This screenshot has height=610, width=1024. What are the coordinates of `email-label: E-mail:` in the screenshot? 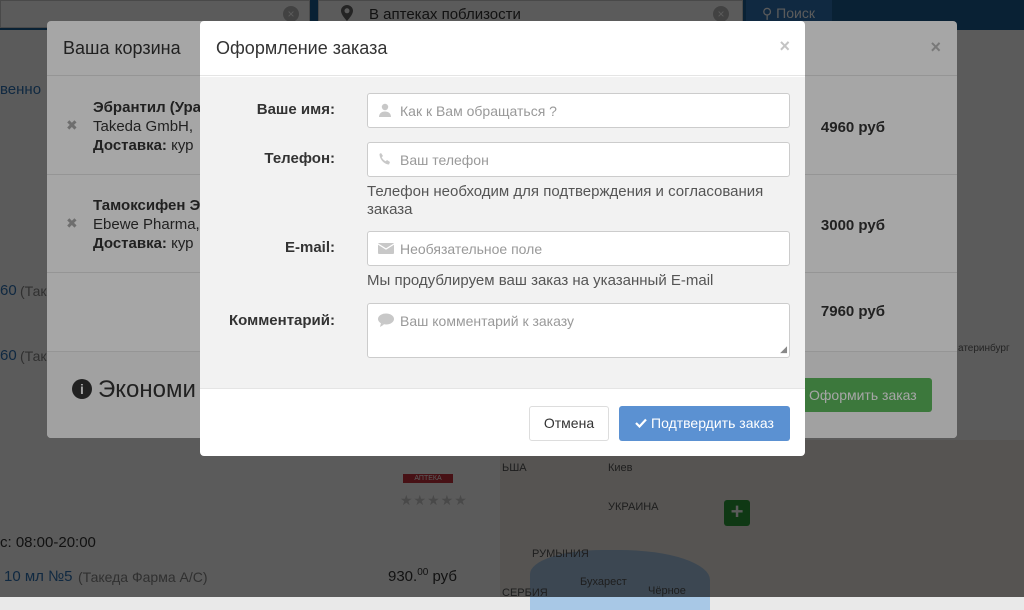 It's located at (309, 247).